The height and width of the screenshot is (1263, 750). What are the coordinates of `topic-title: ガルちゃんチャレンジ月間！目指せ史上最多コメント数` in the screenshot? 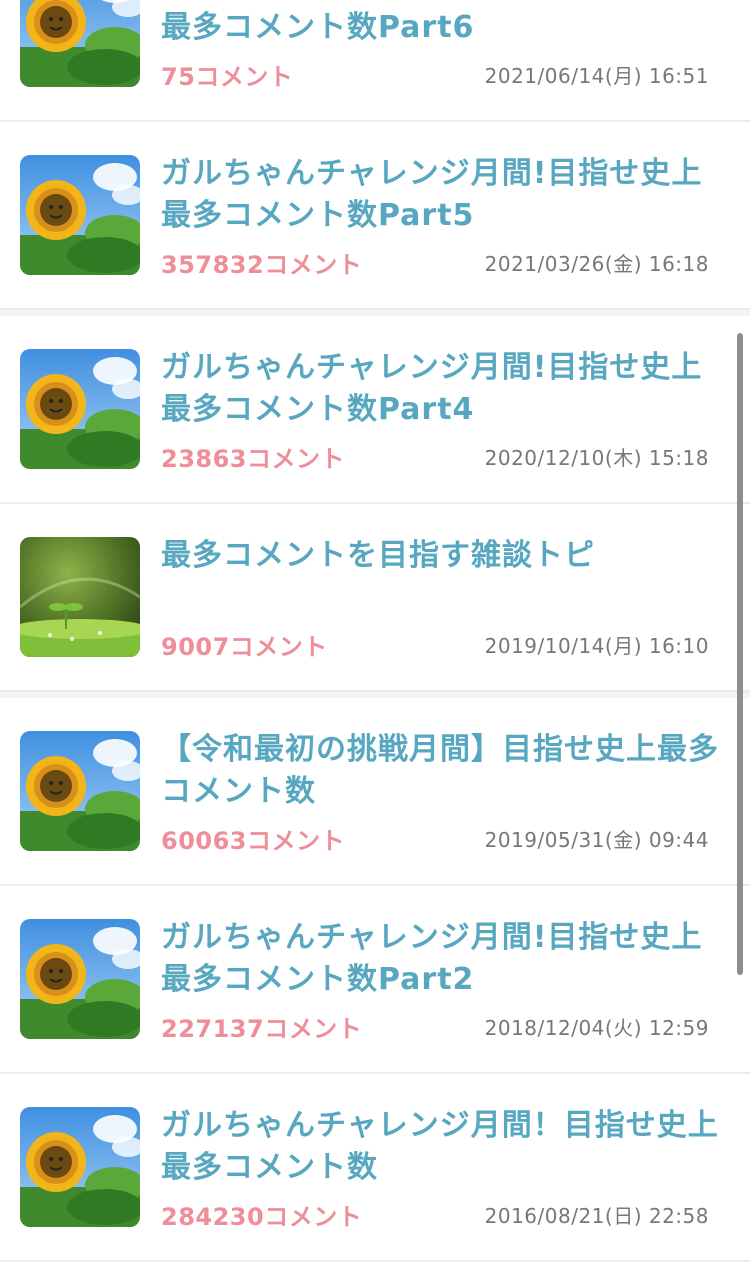 It's located at (441, 1147).